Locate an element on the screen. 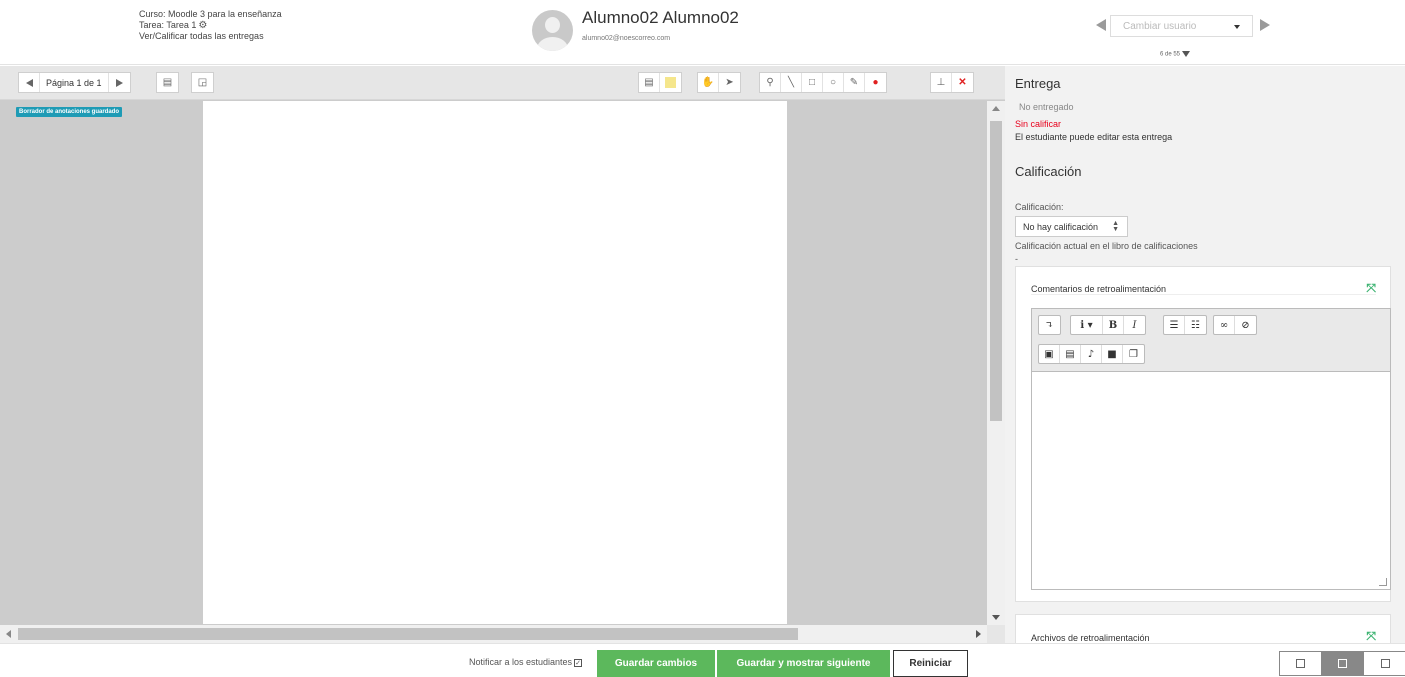  toggle-icon: ↴ is located at coordinates (1049, 325).